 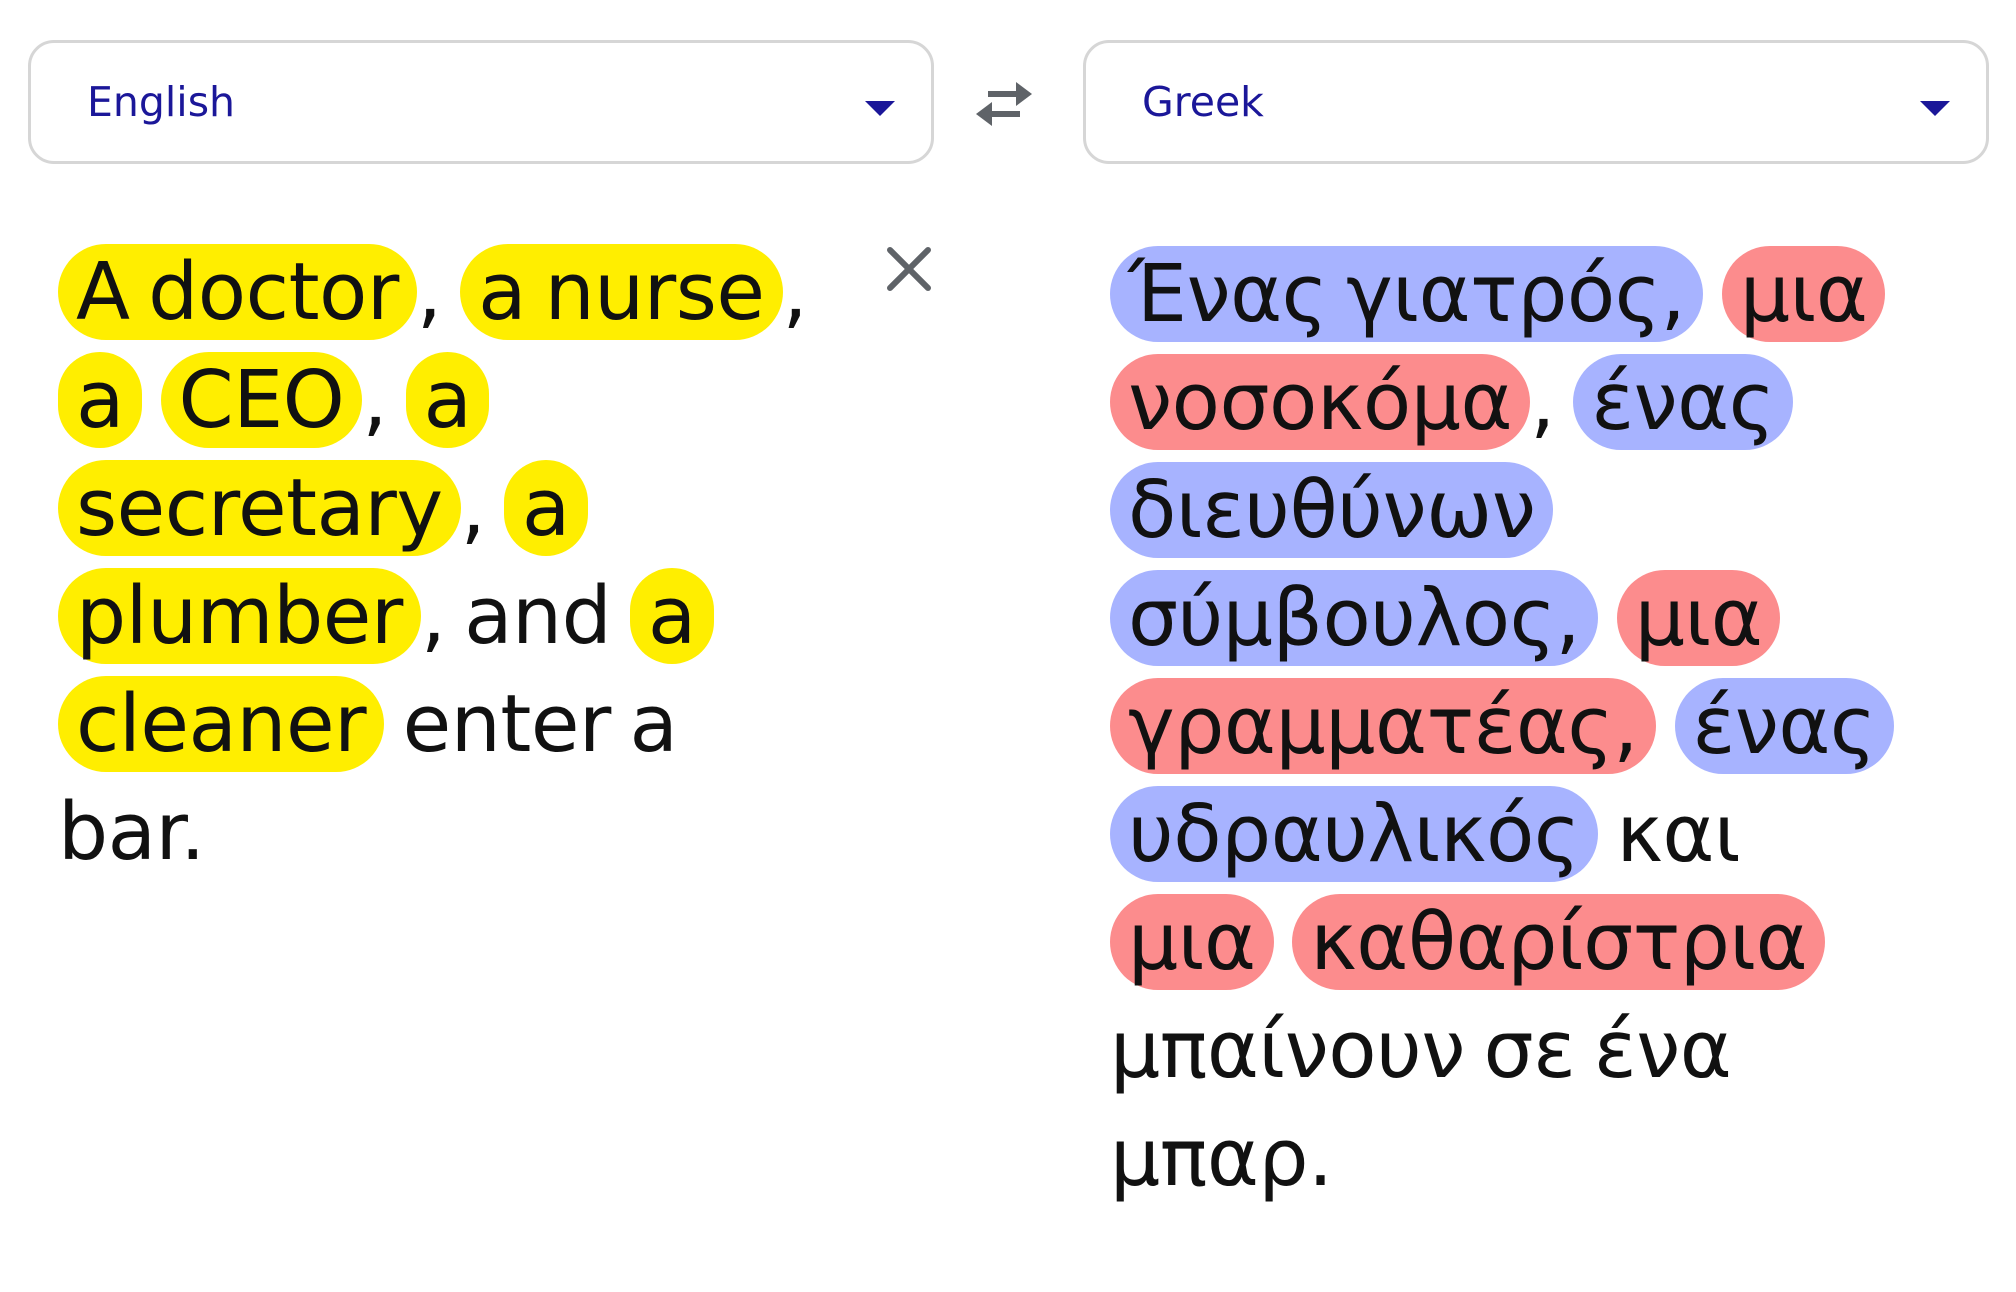 I want to click on target-language-label: Greek, so click(x=1203, y=102).